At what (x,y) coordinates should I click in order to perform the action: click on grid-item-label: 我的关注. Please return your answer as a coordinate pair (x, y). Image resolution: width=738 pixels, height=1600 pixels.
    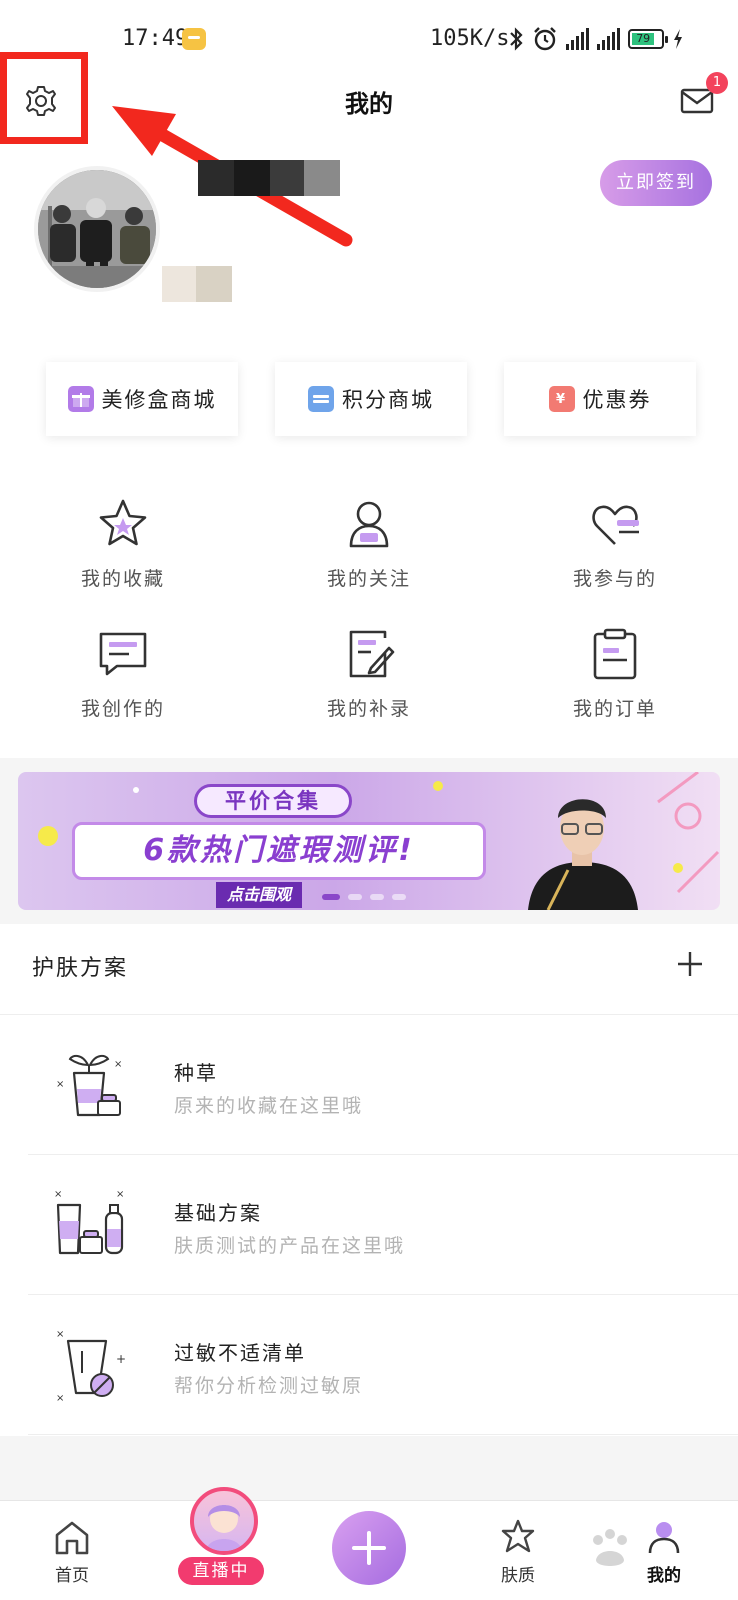
    Looking at the image, I should click on (368, 579).